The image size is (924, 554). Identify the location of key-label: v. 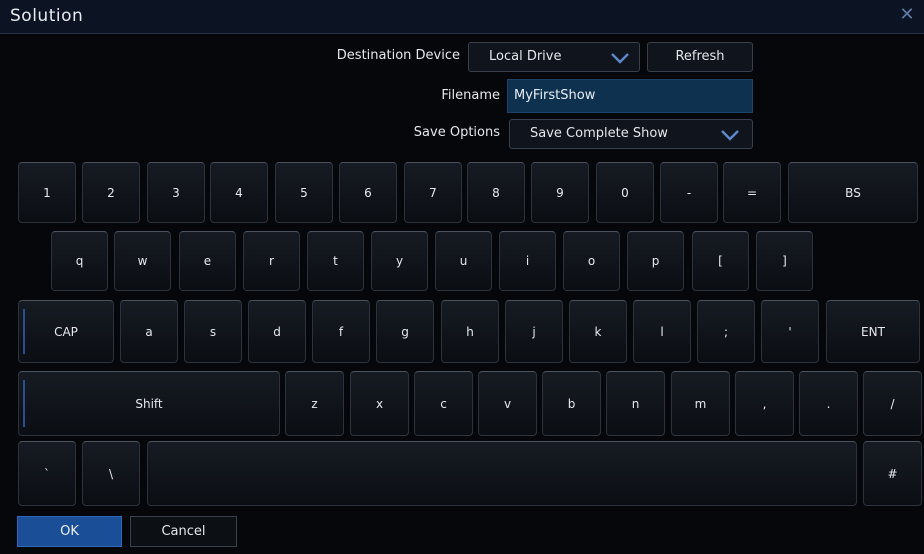
(507, 403).